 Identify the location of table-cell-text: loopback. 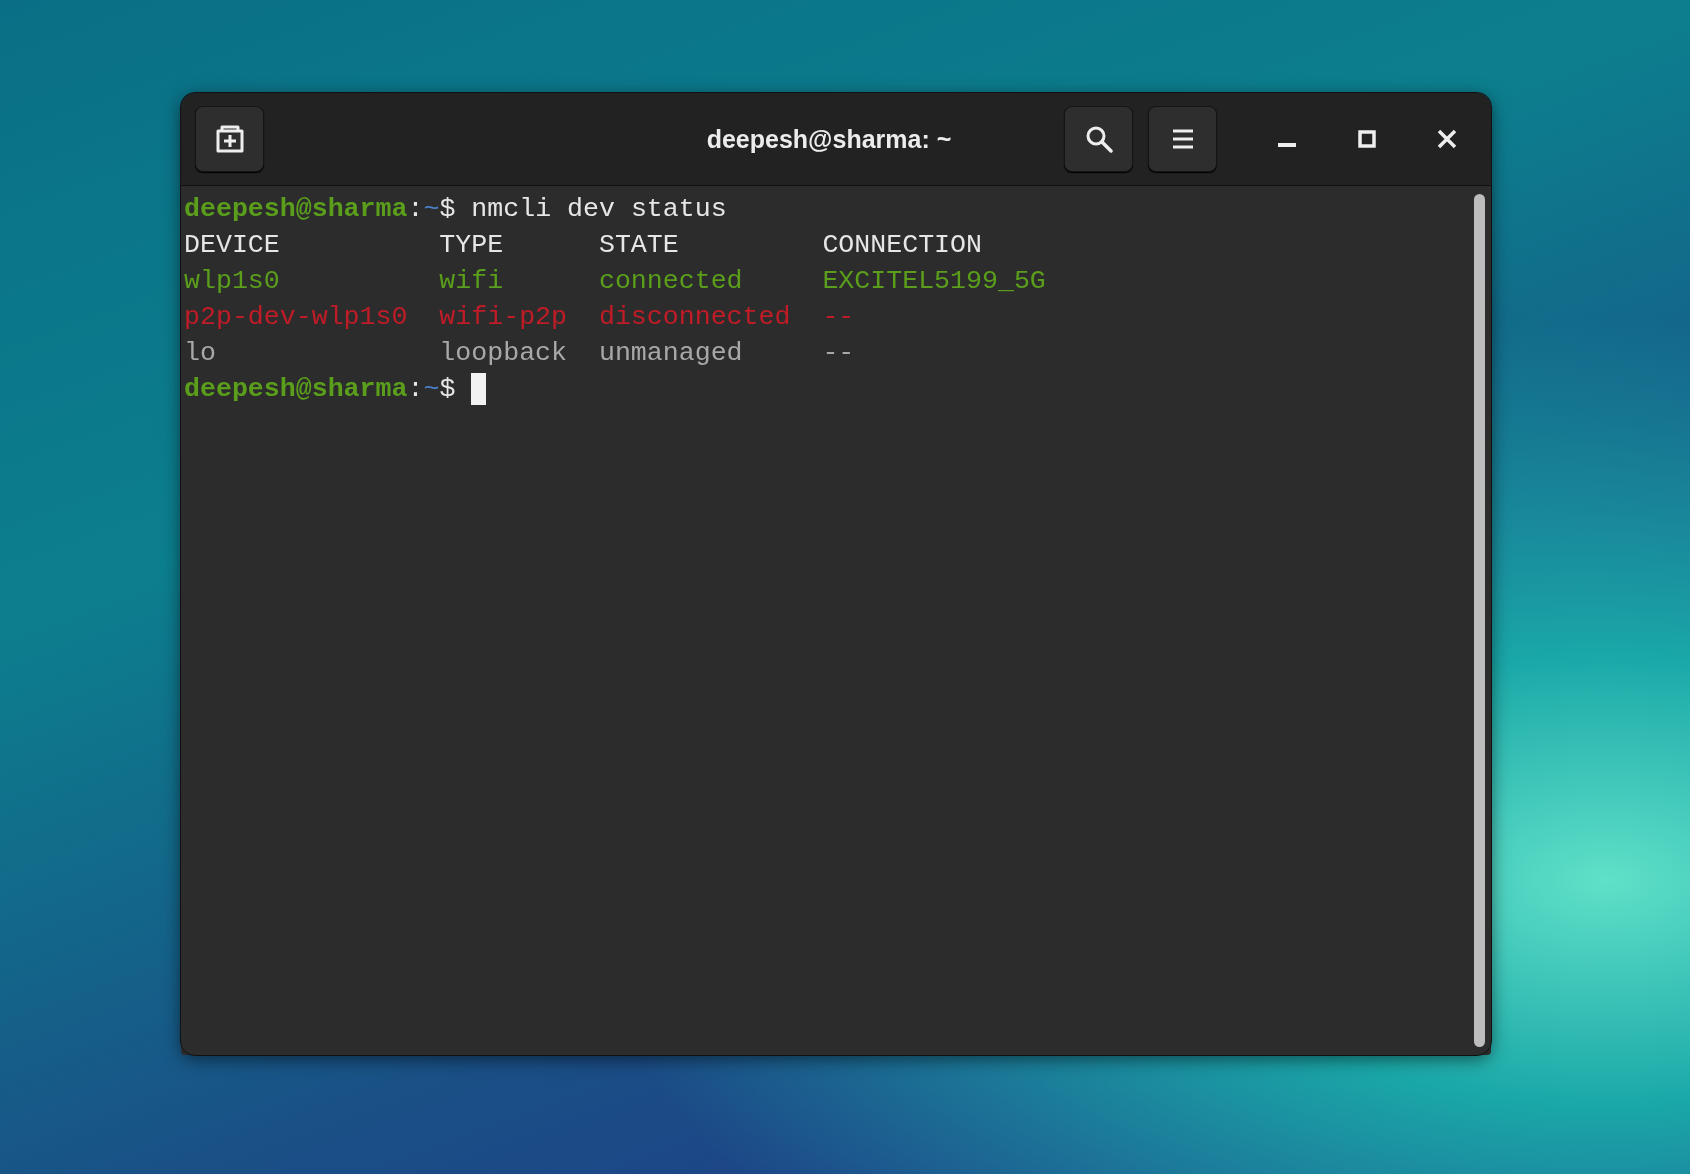
(504, 353).